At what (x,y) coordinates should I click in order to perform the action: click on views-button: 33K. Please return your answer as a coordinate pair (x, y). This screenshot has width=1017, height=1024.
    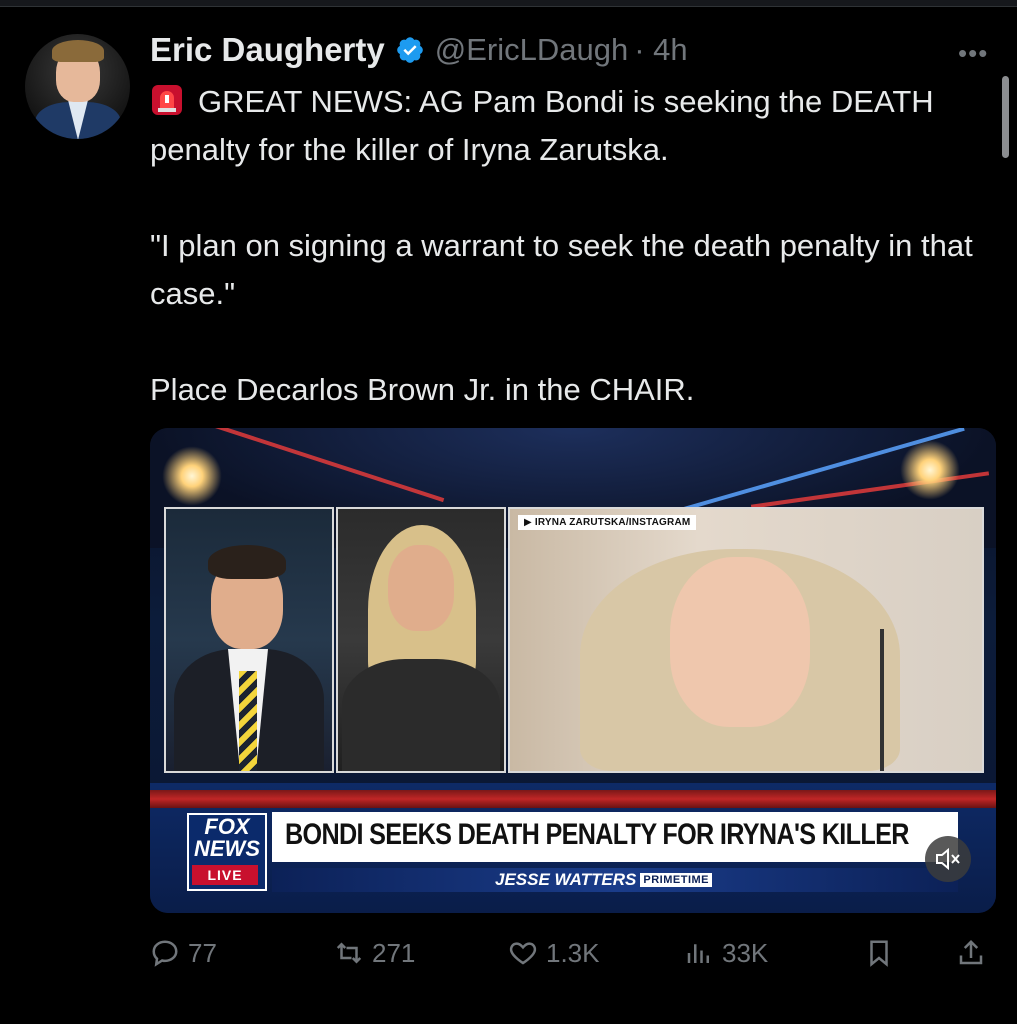
    Looking at the image, I should click on (726, 953).